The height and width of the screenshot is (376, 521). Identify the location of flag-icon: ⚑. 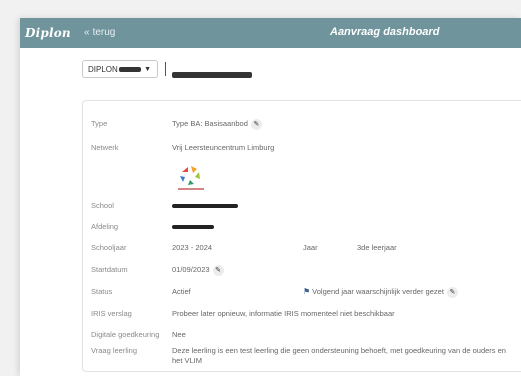
(307, 291).